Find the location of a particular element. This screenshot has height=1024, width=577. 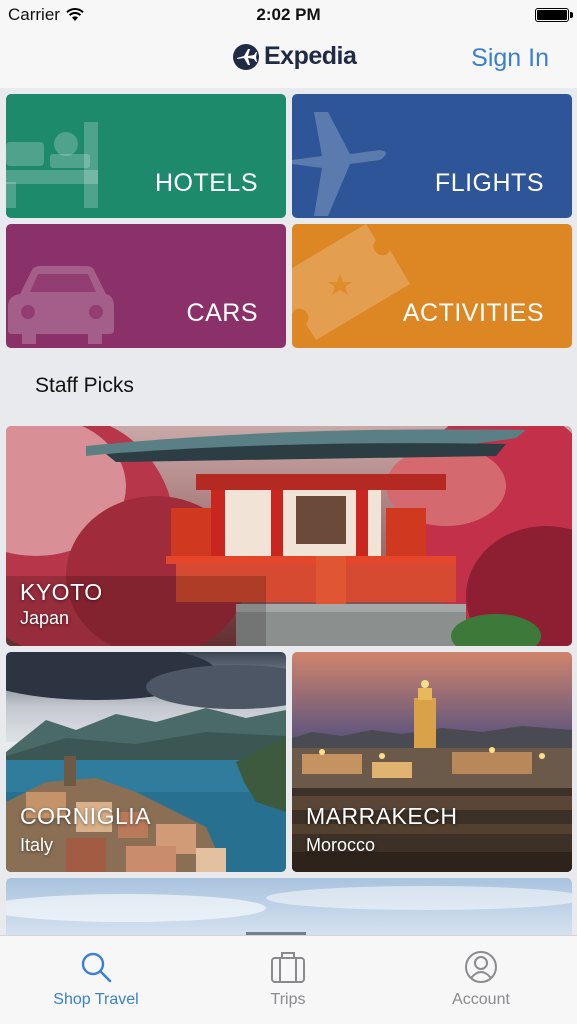

tab-bar: Shop Travel Trips Account is located at coordinates (288, 979).